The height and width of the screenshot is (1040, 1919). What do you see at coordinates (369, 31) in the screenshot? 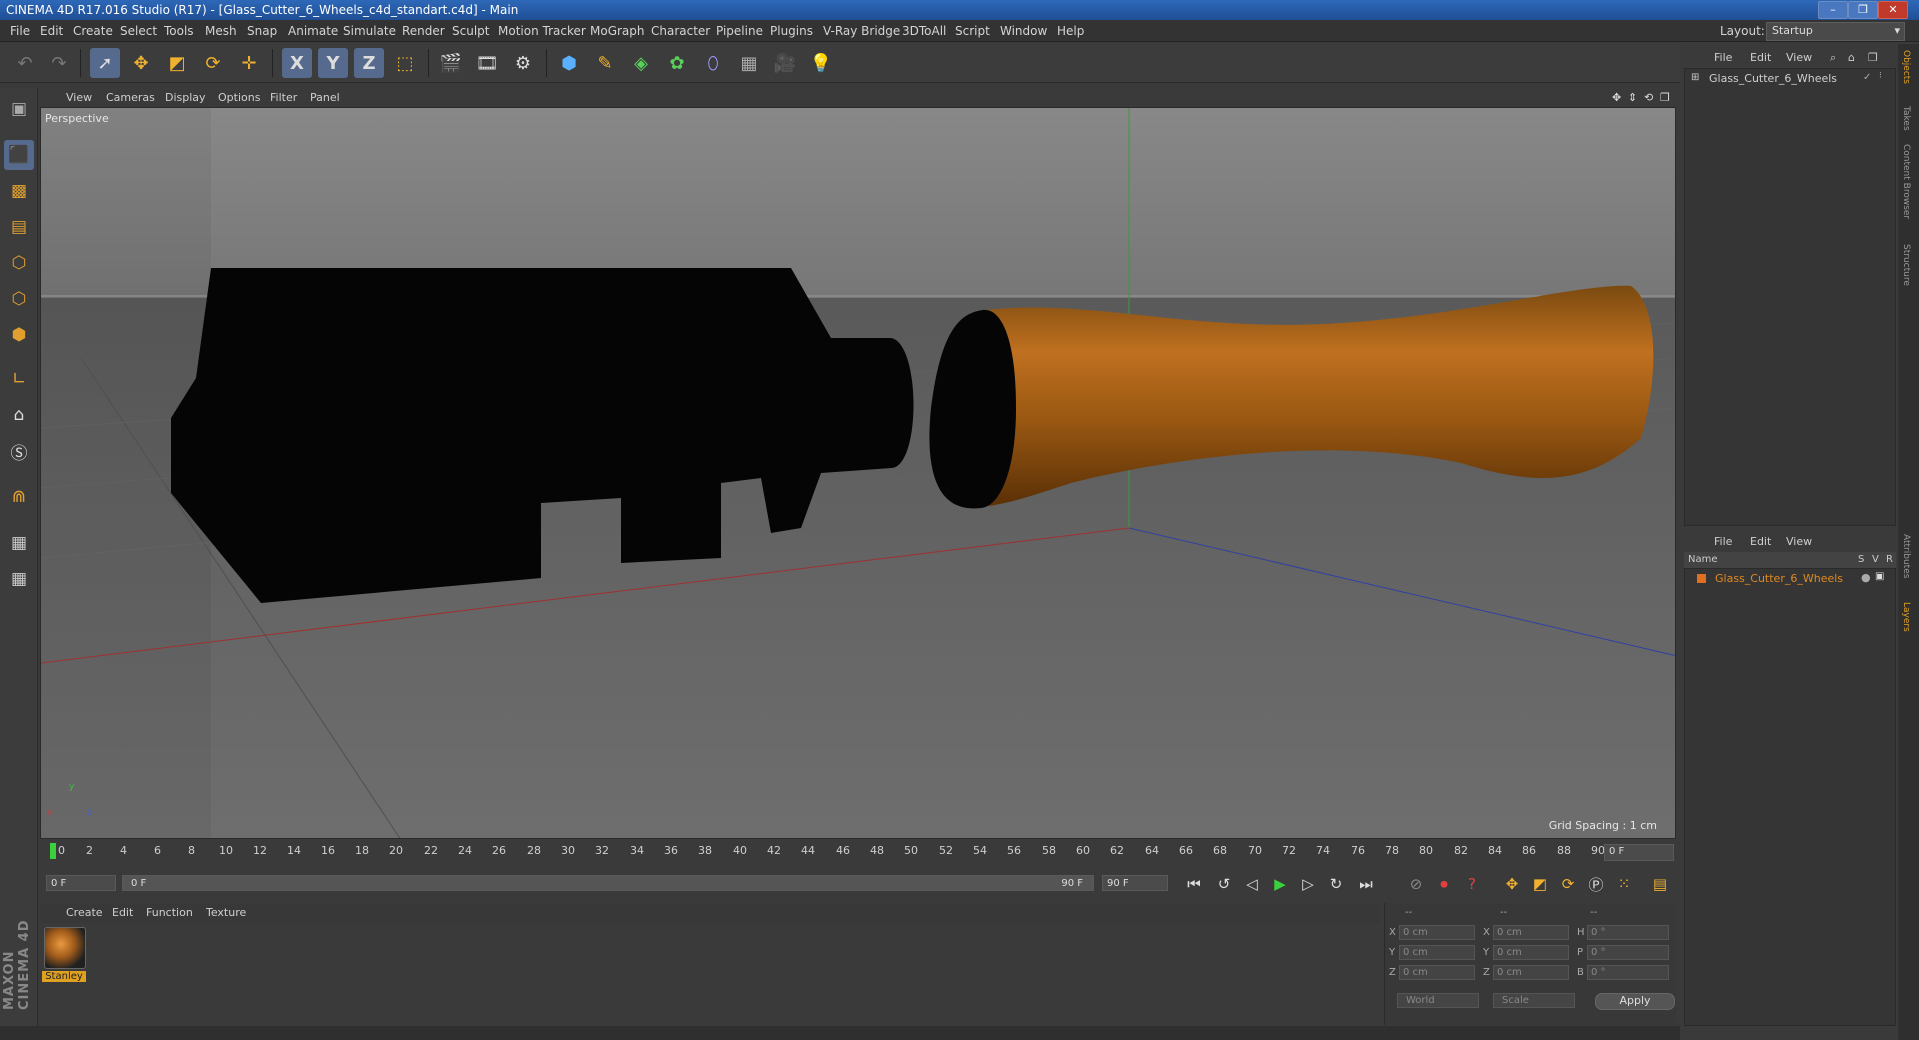
I see `menu-simulate: Simulate` at bounding box center [369, 31].